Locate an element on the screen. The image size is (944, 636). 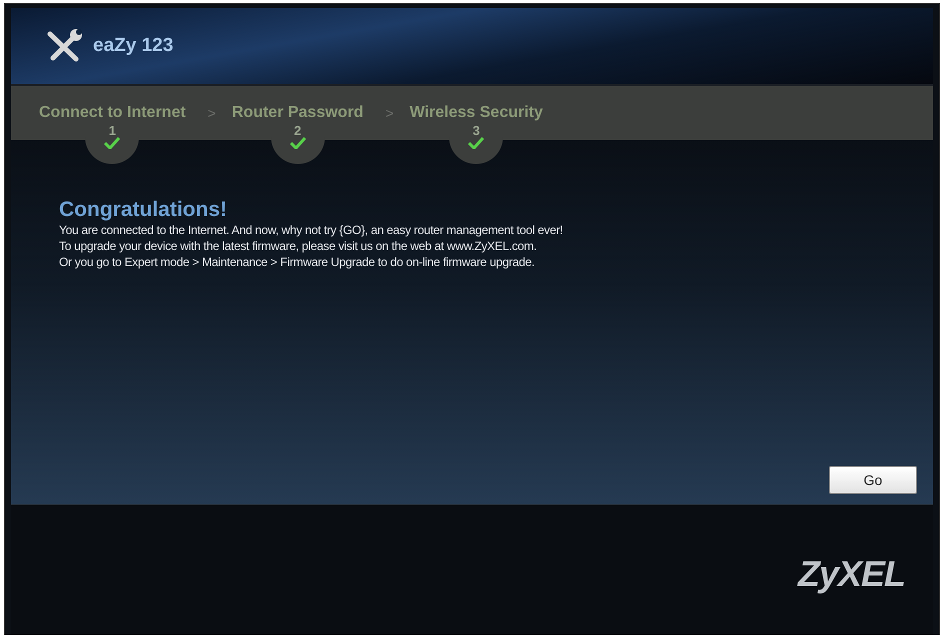
go-button: Go is located at coordinates (873, 480).